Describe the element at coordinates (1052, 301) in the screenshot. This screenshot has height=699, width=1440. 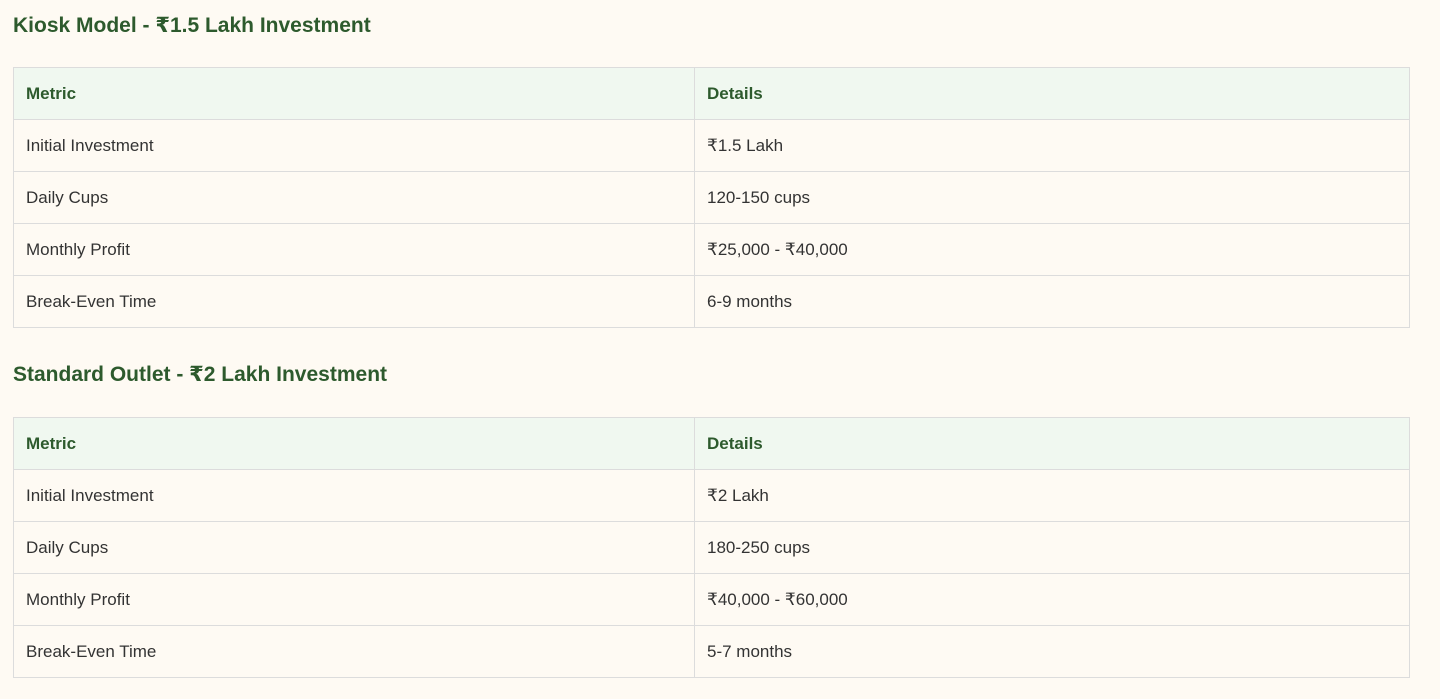
I see `details-cell: 6-9 months` at that location.